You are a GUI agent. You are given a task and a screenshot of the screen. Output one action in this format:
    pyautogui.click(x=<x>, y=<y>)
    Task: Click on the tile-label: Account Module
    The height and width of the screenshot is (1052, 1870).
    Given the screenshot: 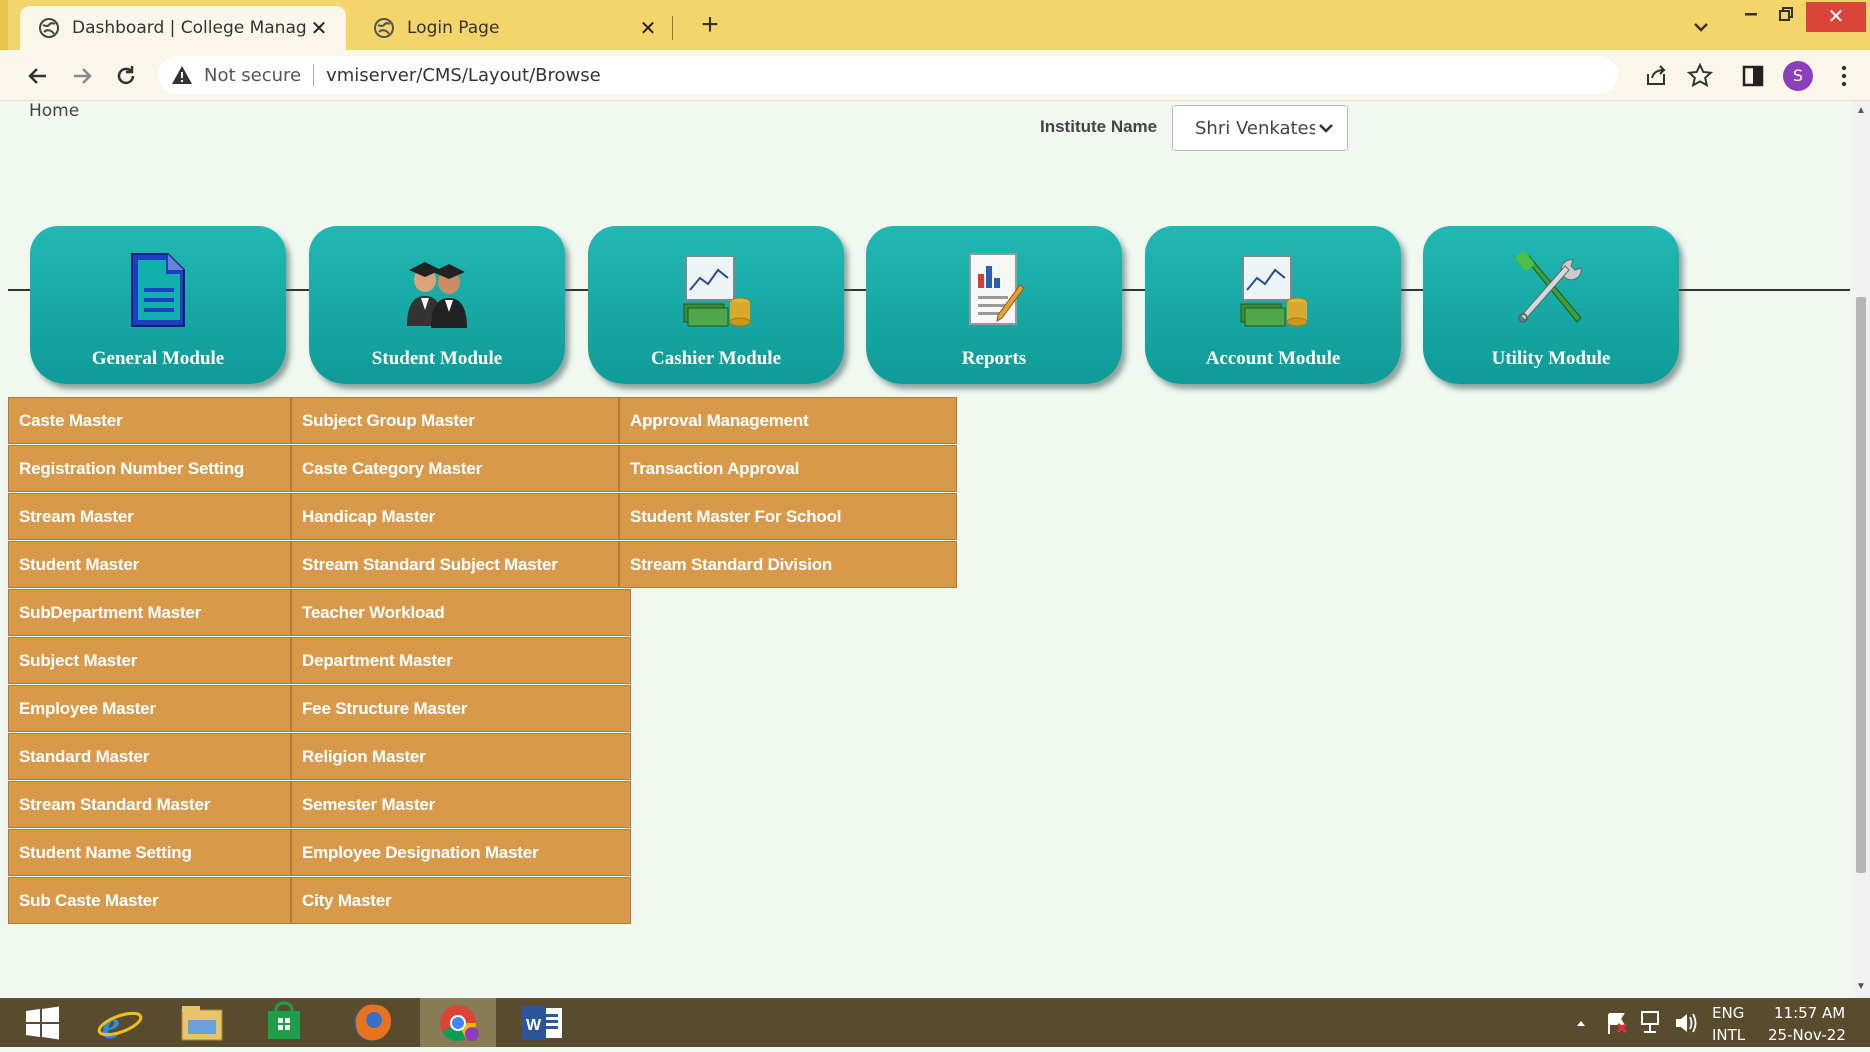 What is the action you would take?
    pyautogui.click(x=1273, y=358)
    